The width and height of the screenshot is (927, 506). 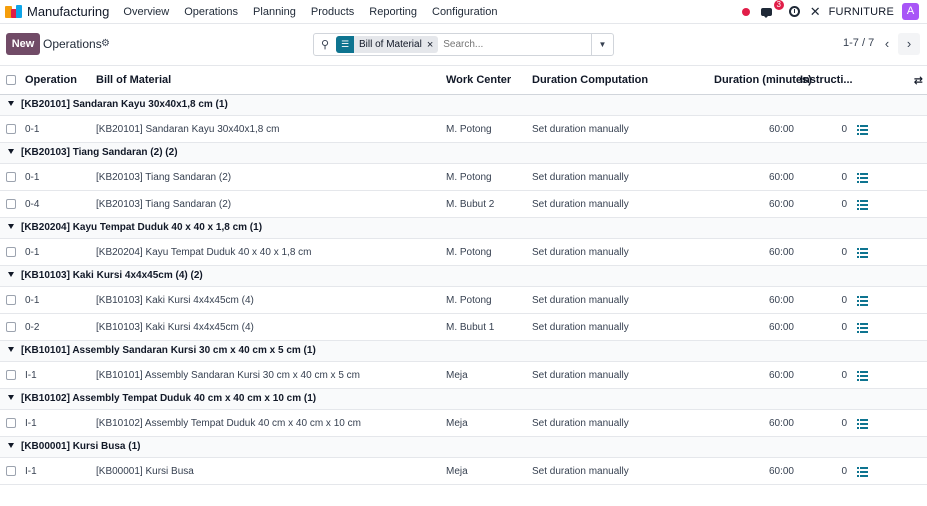 I want to click on cell-work-center: Meja, so click(x=457, y=423).